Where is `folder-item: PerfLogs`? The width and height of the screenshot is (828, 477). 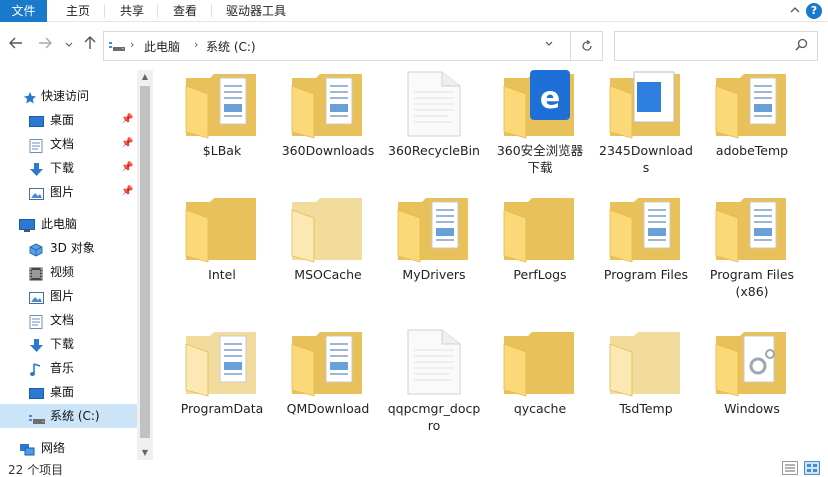
folder-item: PerfLogs is located at coordinates (540, 257).